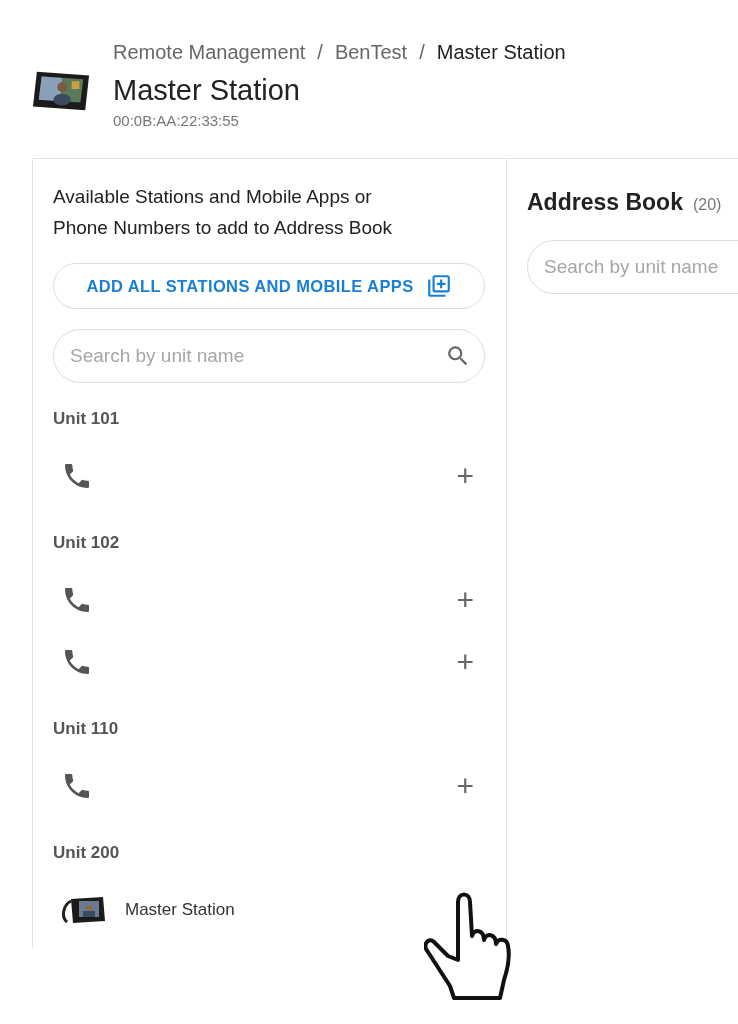 The image size is (738, 1024). Describe the element at coordinates (469, 946) in the screenshot. I see `hand-cursor-icon` at that location.